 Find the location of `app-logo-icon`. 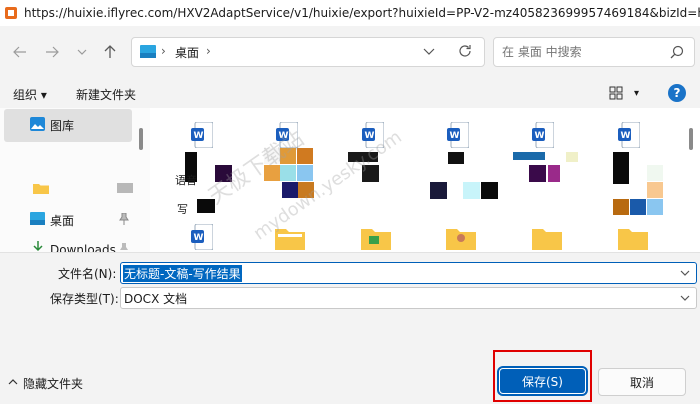

app-logo-icon is located at coordinates (11, 13).